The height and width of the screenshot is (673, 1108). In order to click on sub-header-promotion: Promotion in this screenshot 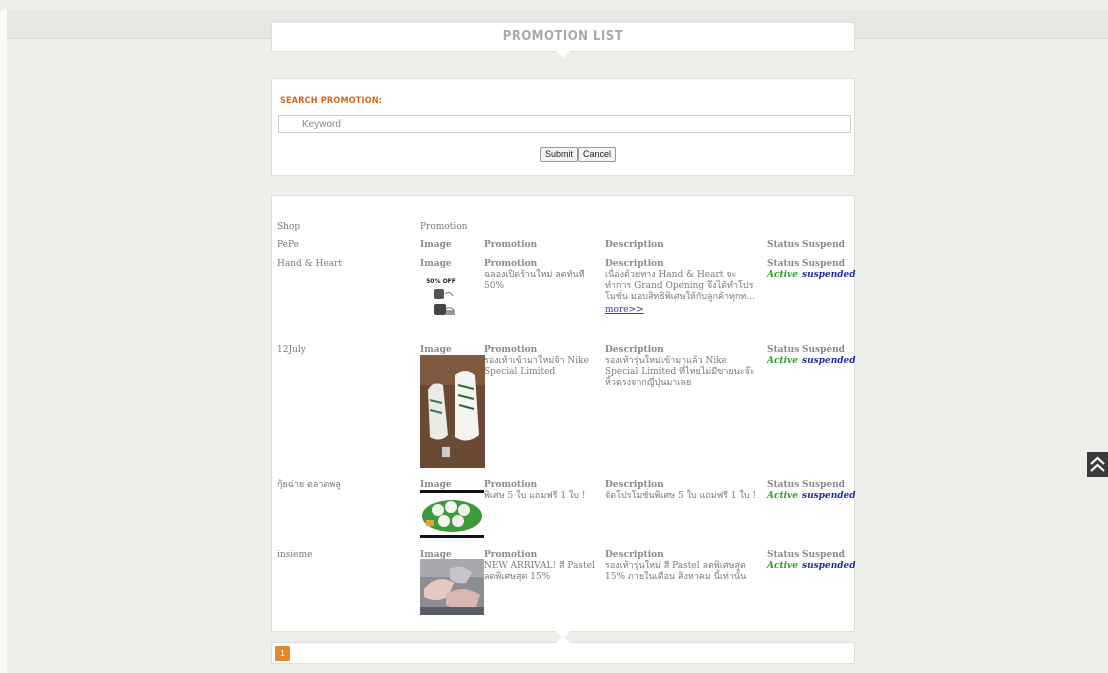, I will do `click(511, 245)`.